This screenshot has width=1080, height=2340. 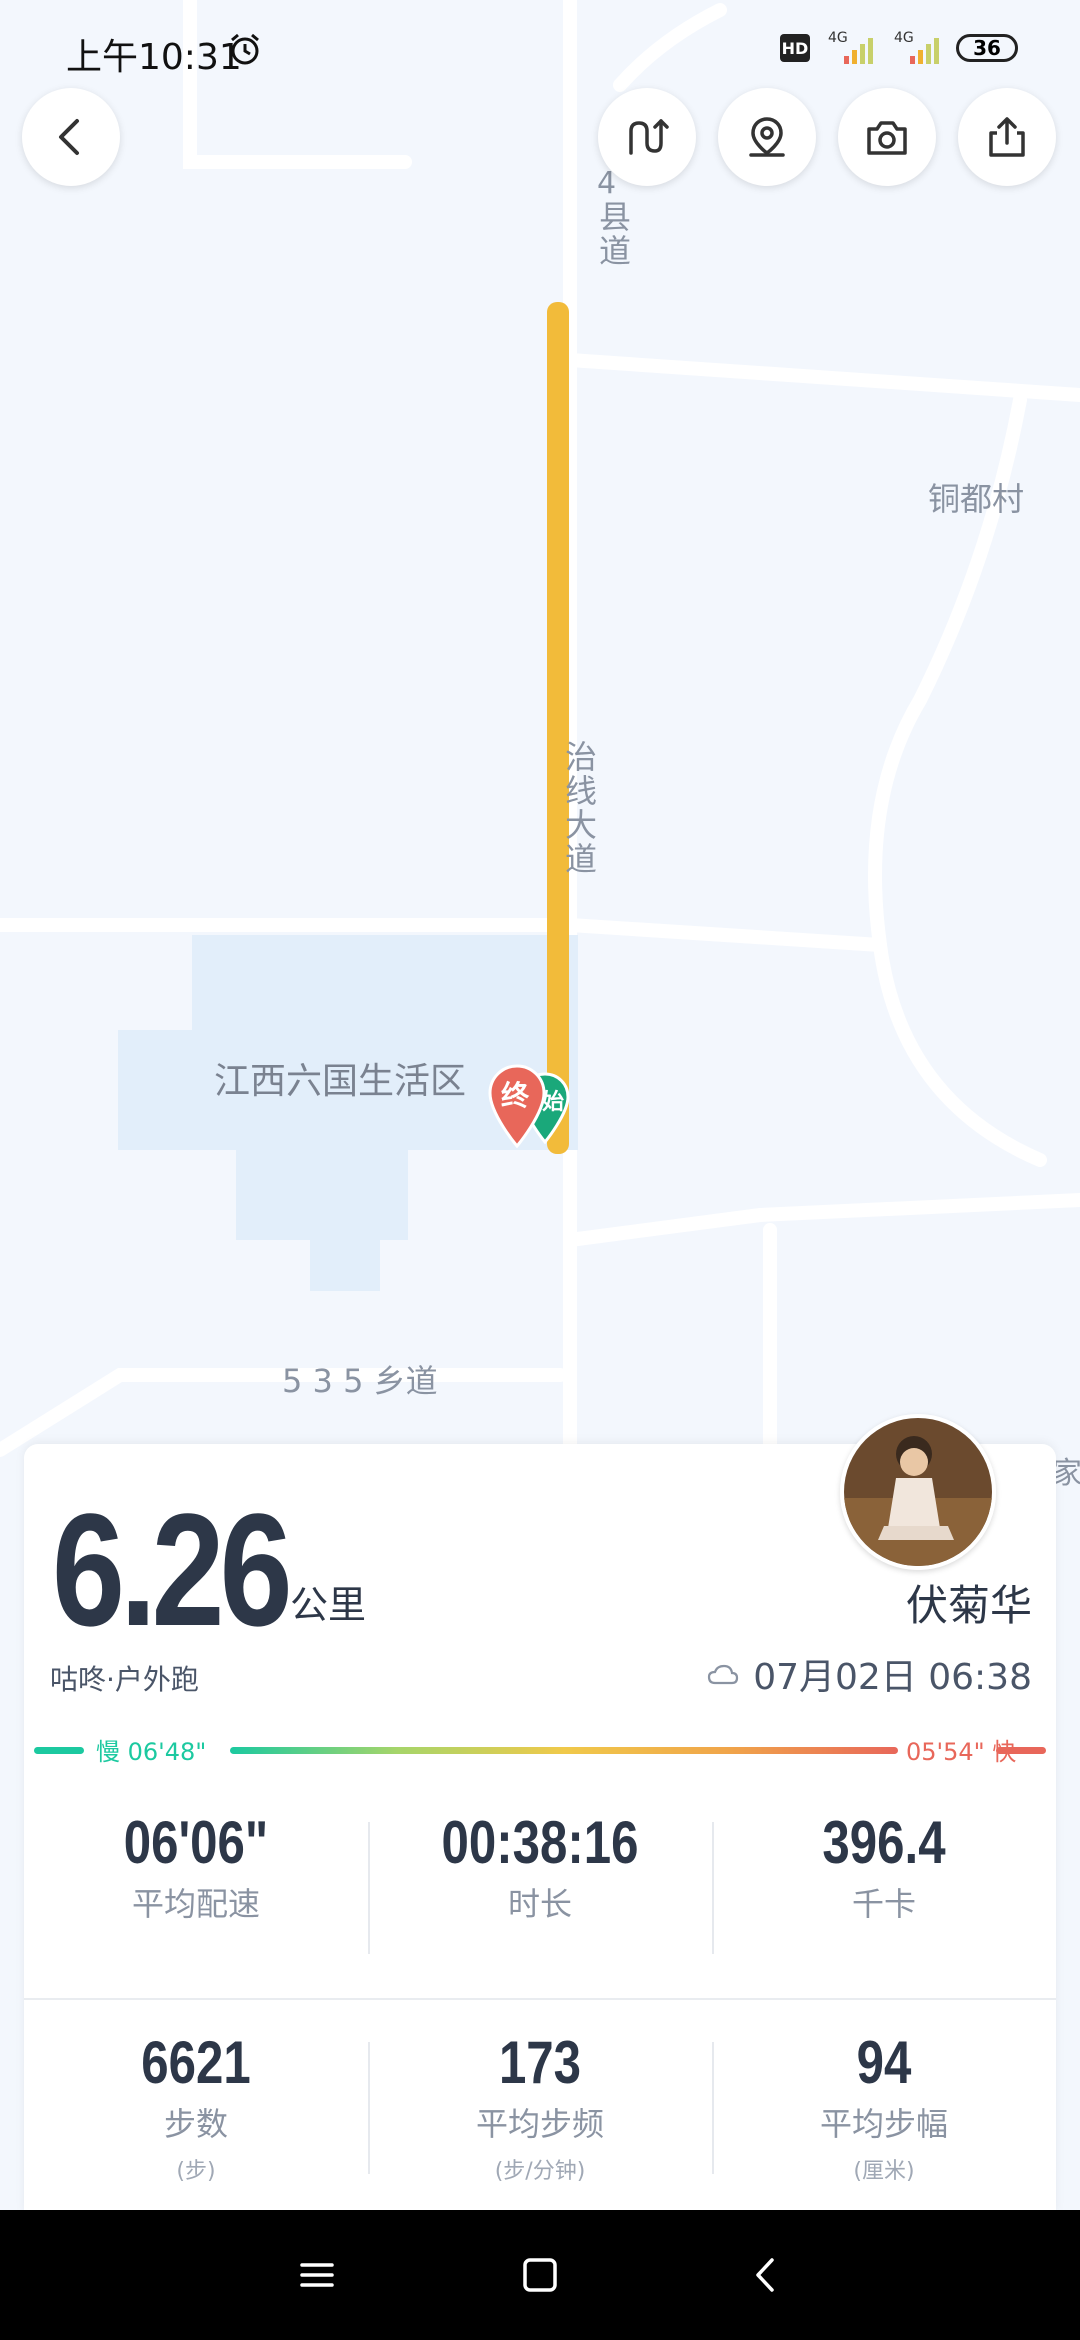 I want to click on activity-type: 咕咚·户外跑, so click(x=124, y=1679).